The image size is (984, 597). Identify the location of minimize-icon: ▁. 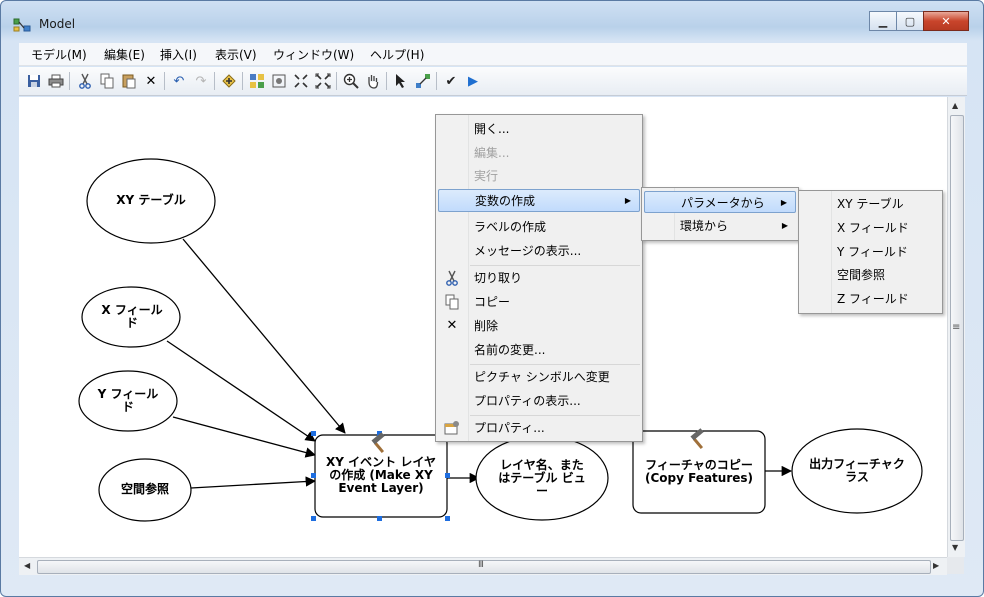
(883, 21).